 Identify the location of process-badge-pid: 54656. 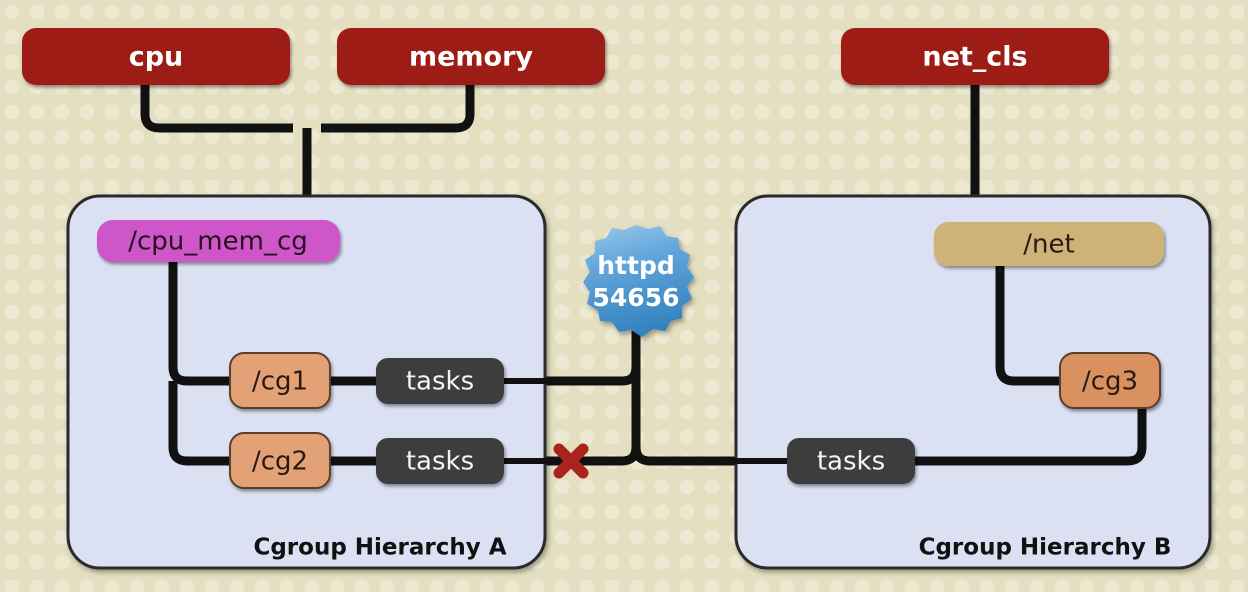
(636, 297).